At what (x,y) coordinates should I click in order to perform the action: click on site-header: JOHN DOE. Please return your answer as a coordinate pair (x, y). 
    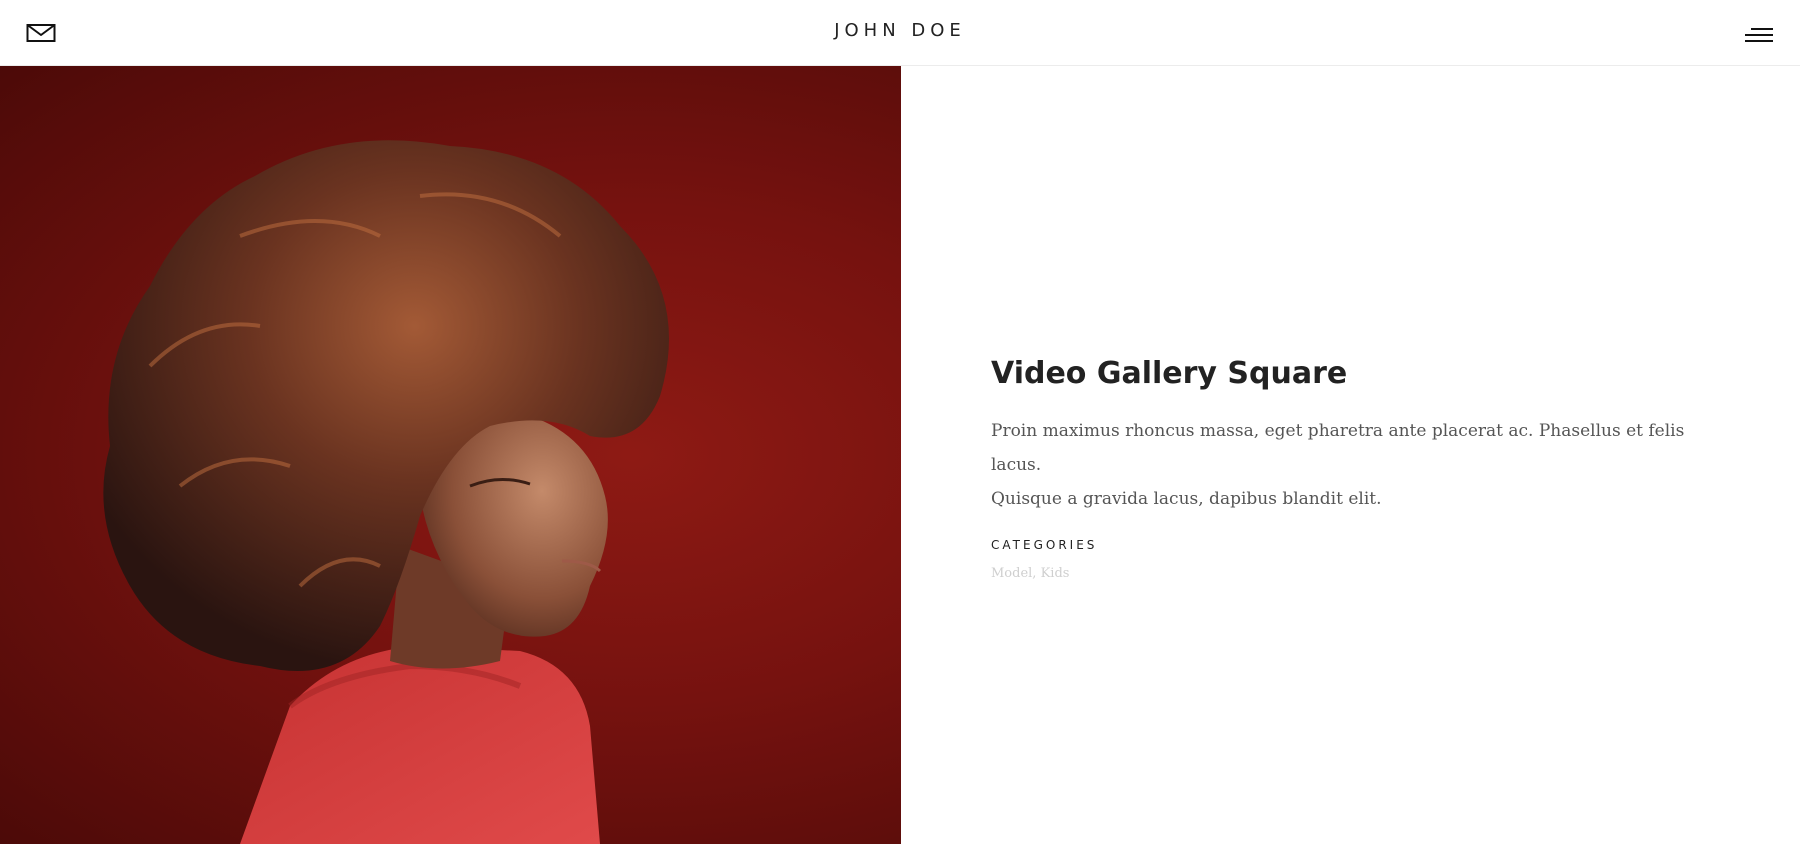
    Looking at the image, I should click on (900, 33).